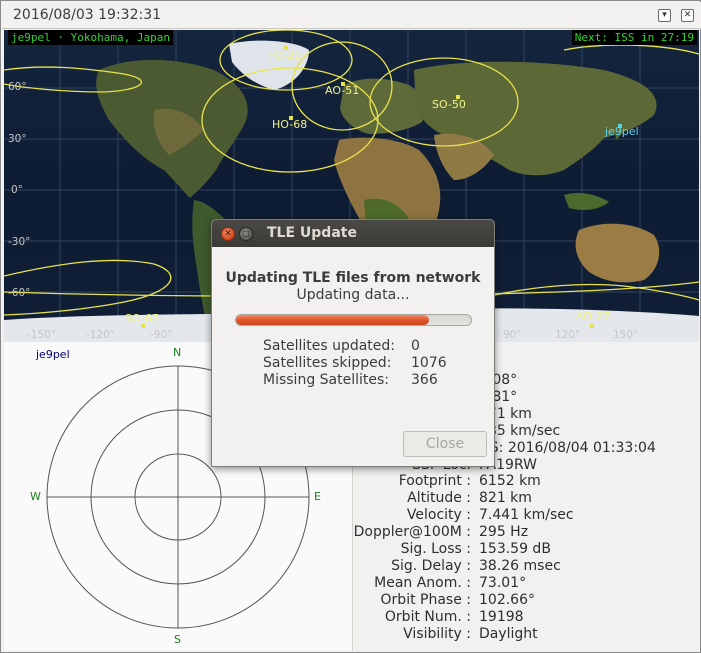 This screenshot has height=653, width=701. Describe the element at coordinates (53, 354) in the screenshot. I see `polar-qth-label: je9pel` at that location.